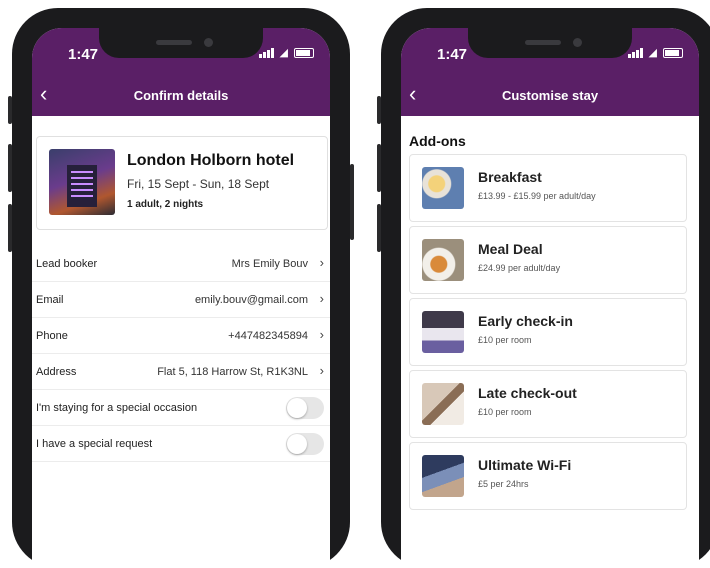  I want to click on row-label: Address, so click(56, 372).